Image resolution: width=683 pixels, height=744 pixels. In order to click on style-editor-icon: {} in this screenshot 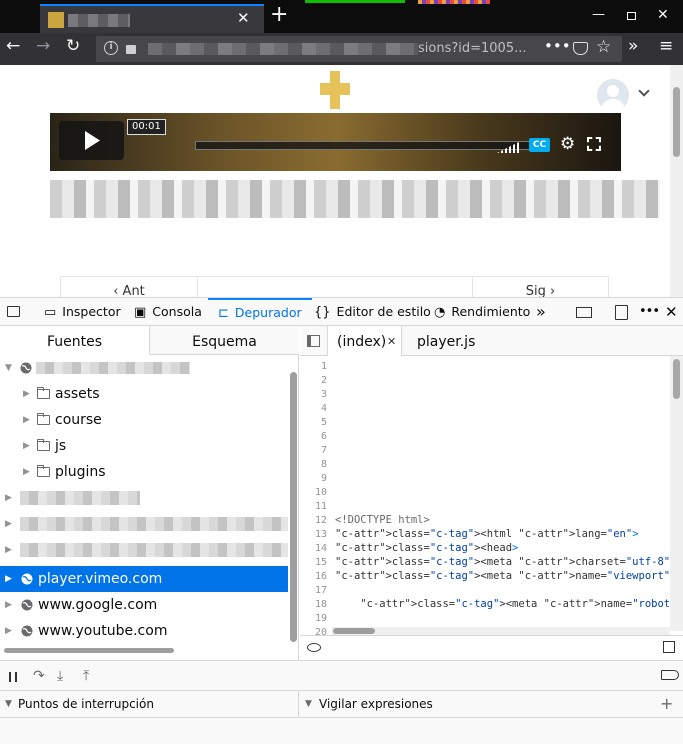, I will do `click(322, 312)`.